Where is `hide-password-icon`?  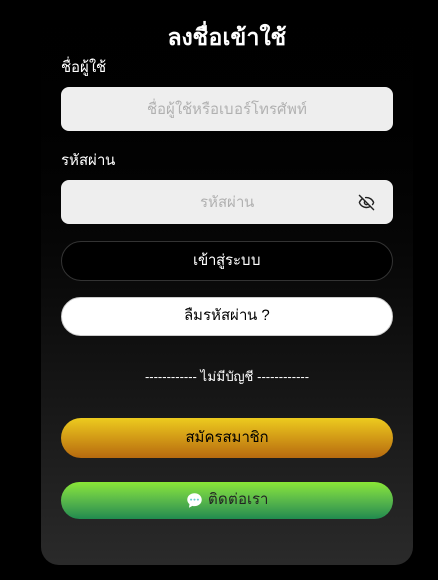 hide-password-icon is located at coordinates (366, 202).